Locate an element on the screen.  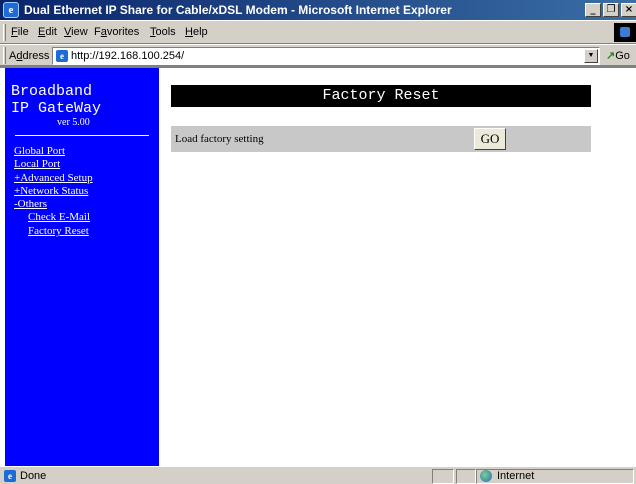
nav-others: -Others is located at coordinates (53, 204).